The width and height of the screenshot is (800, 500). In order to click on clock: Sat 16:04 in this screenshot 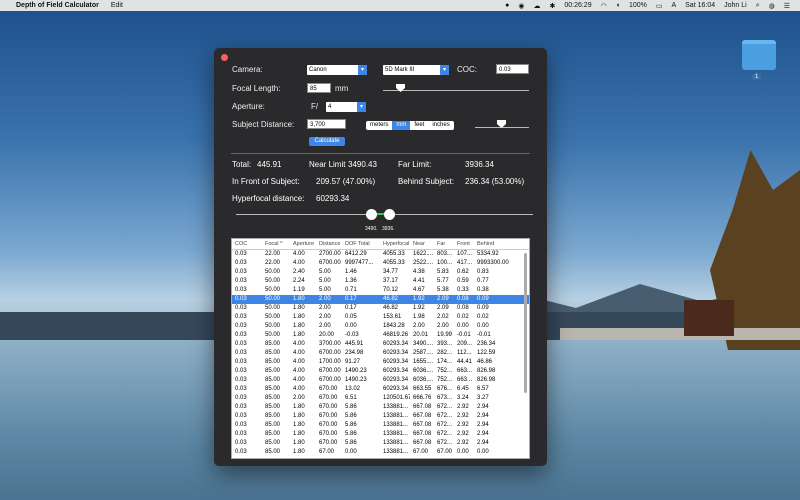, I will do `click(700, 5)`.